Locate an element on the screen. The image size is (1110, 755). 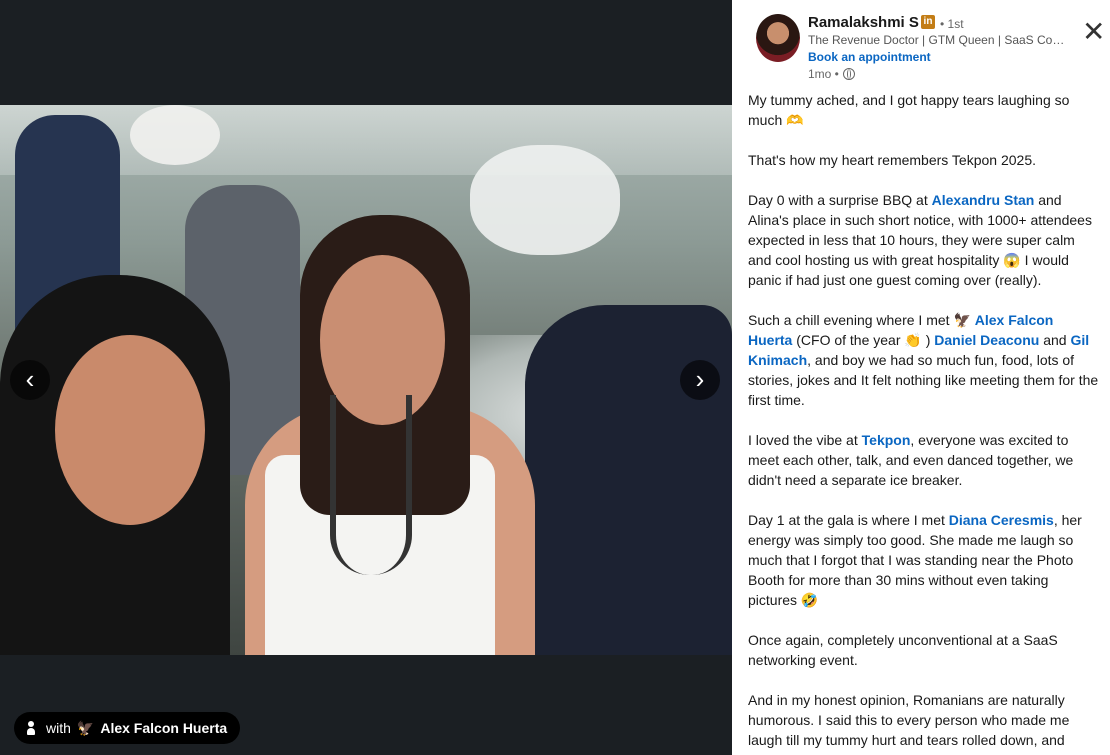
photo-lanyard is located at coordinates (371, 485).